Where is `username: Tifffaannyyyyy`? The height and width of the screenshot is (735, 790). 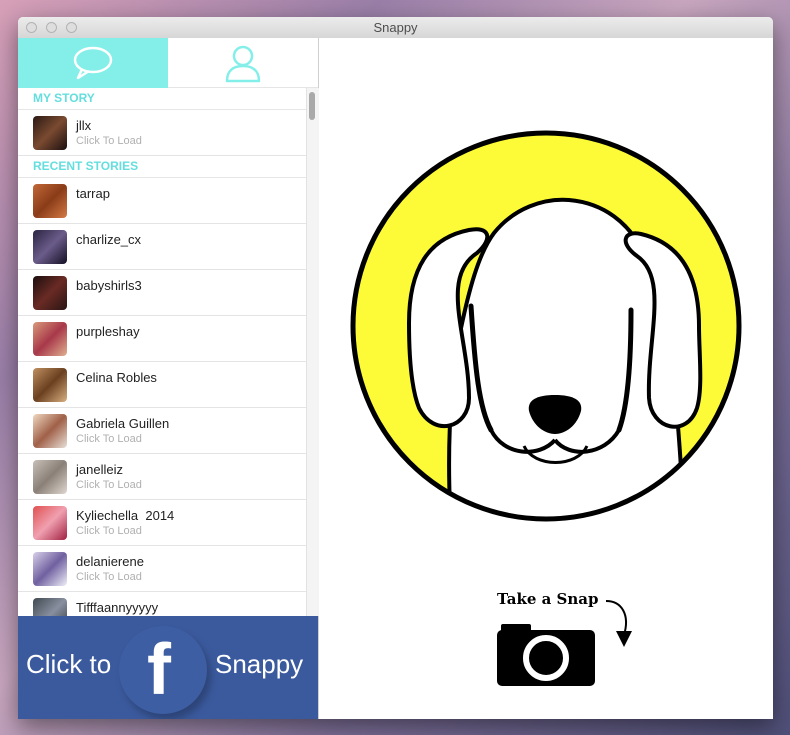 username: Tifffaannyyyyy is located at coordinates (117, 607).